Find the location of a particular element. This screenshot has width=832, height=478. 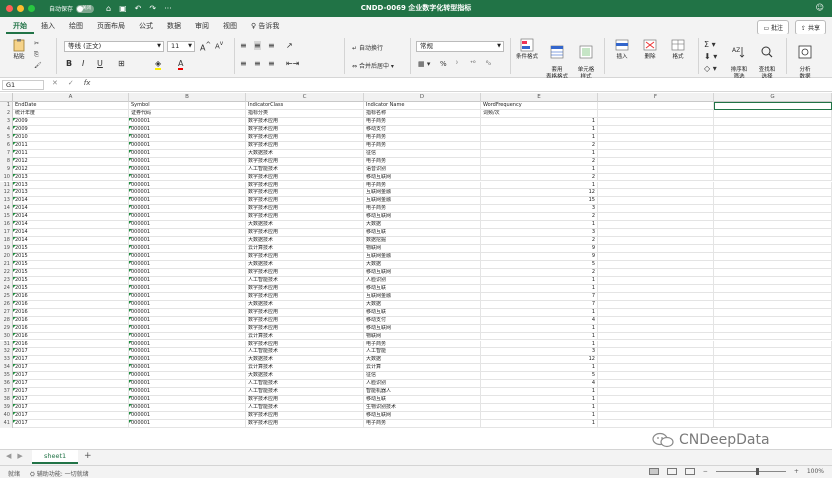

row-header: 19 is located at coordinates (6, 249).